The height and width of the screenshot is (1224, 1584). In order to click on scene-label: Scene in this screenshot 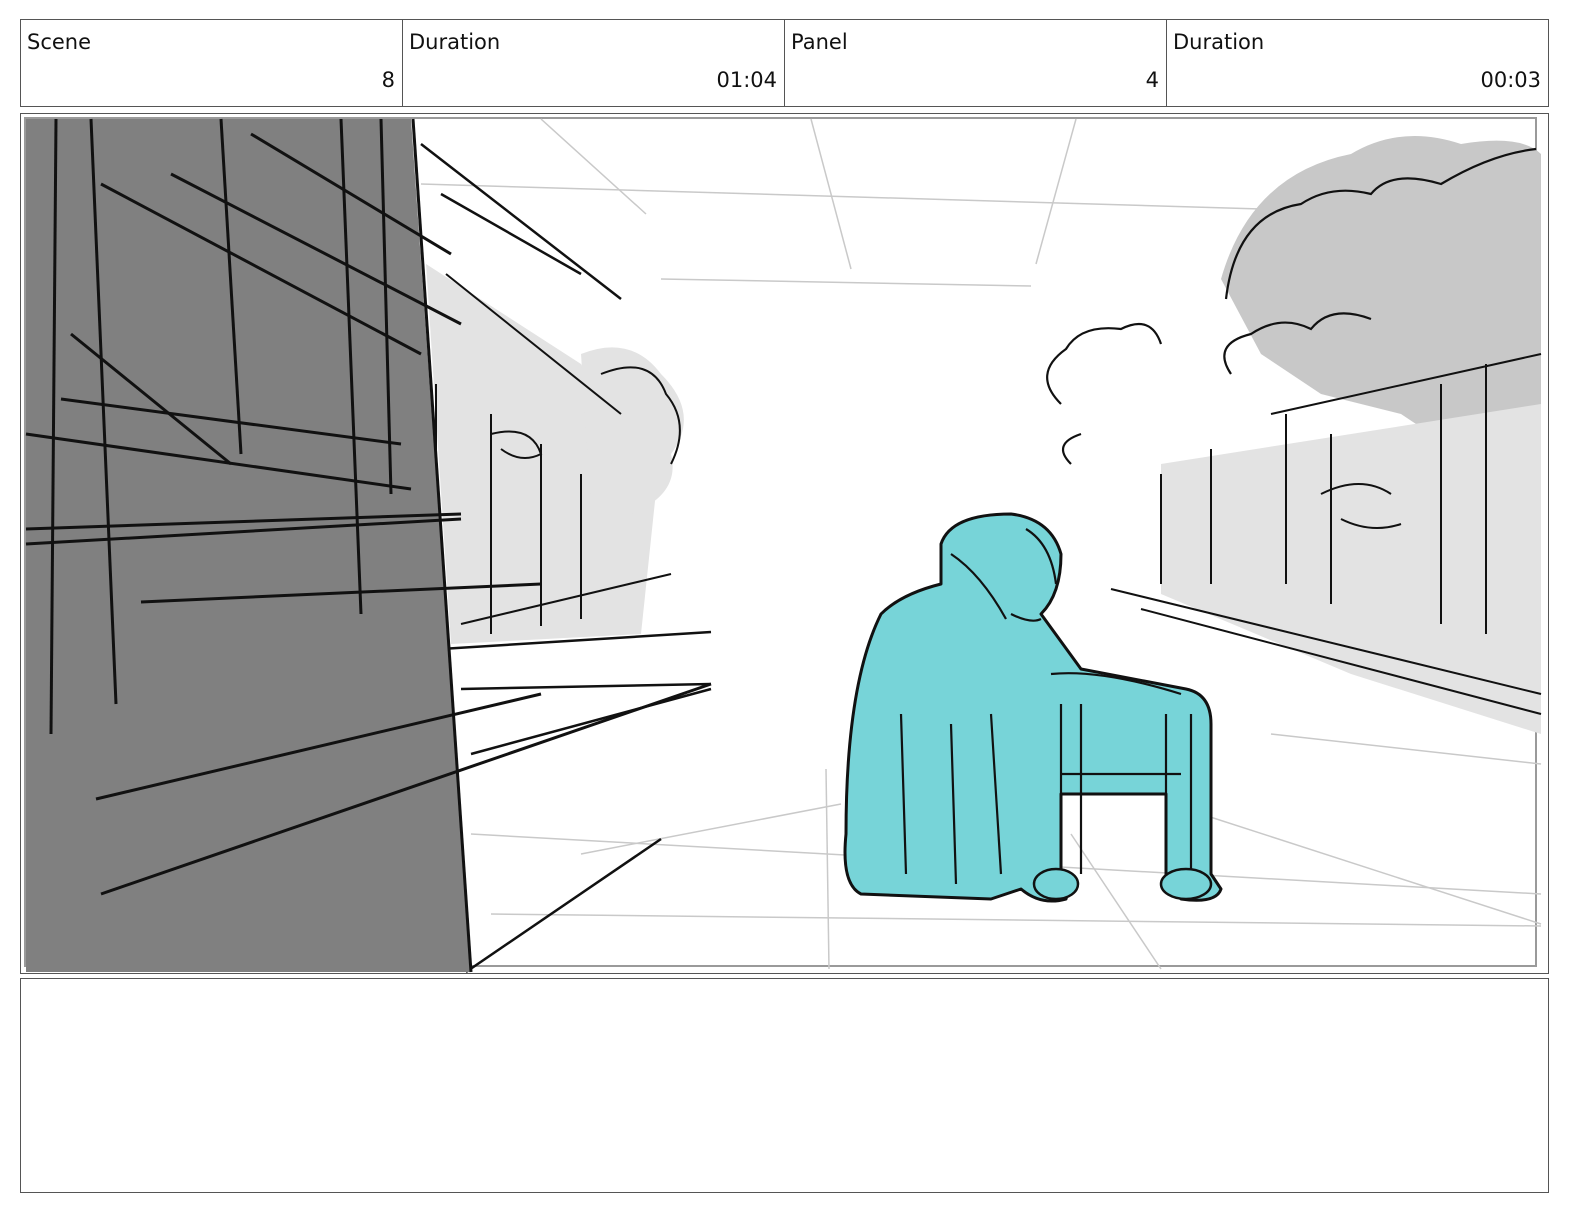, I will do `click(59, 42)`.